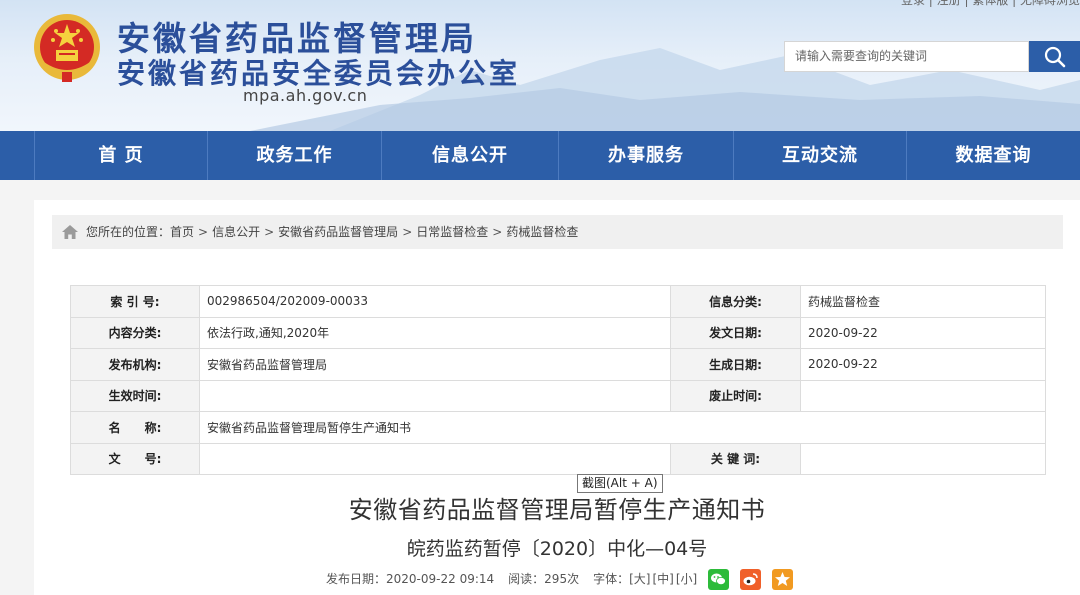 This screenshot has height=595, width=1080. I want to click on meta-key-abolish: 废止时间:, so click(735, 395).